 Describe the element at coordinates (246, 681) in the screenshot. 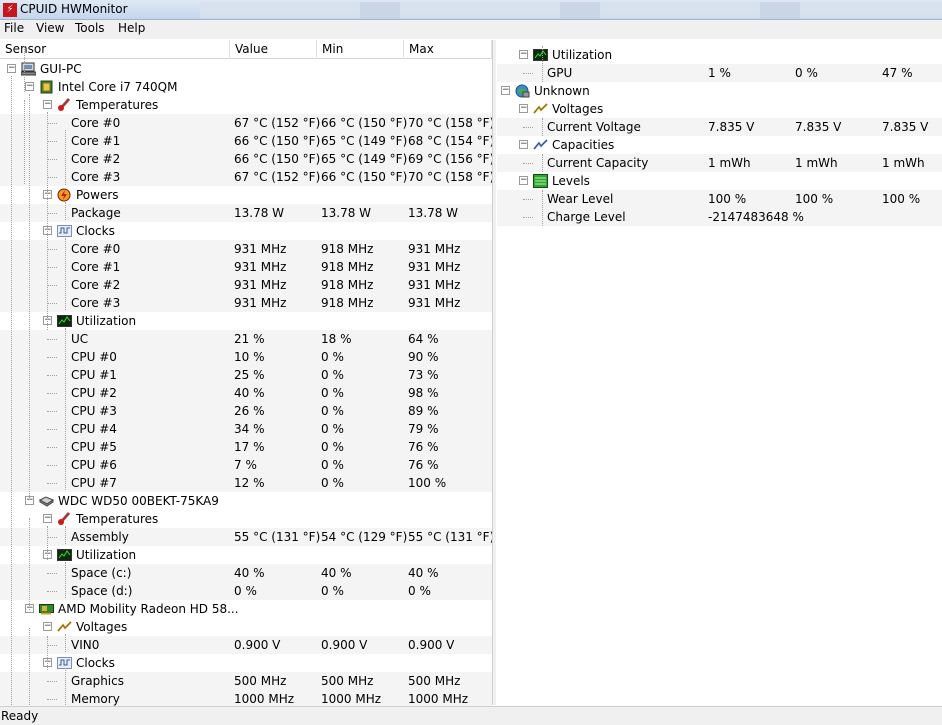

I see `sensor-row-graphics: Graphics 500 MHz 500 MHz 500 MHz` at that location.